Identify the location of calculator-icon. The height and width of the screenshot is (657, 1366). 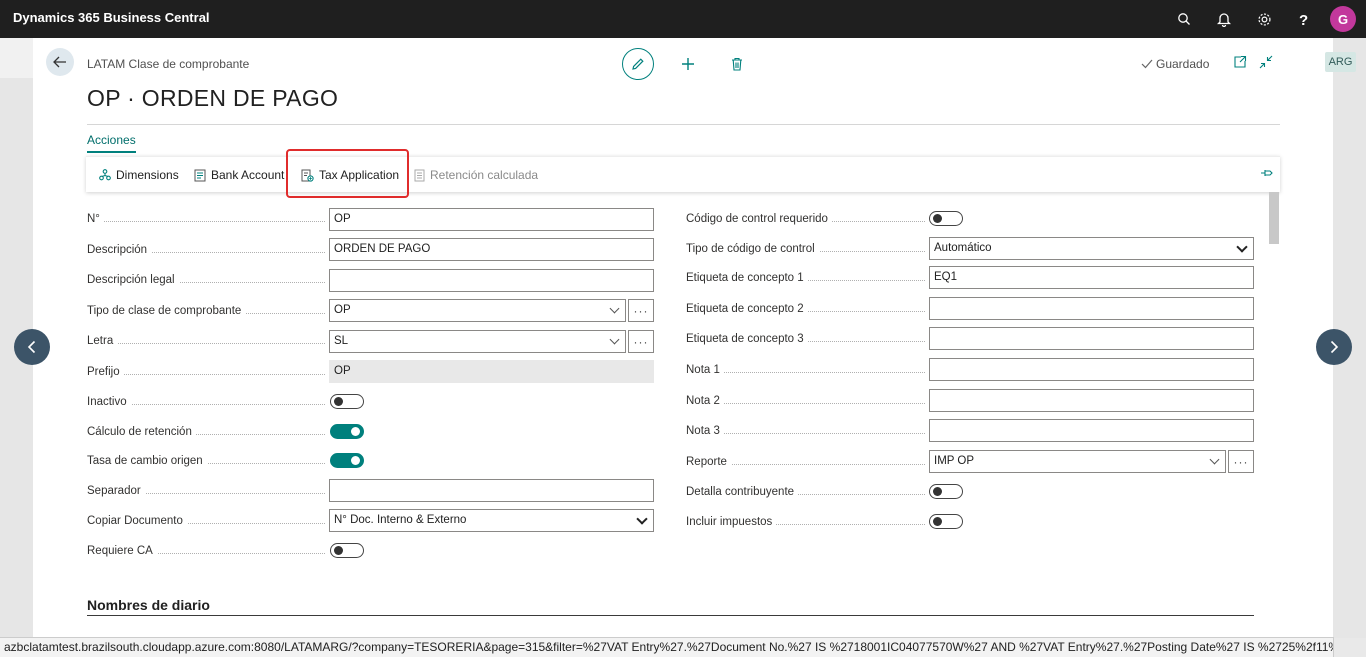
(419, 175).